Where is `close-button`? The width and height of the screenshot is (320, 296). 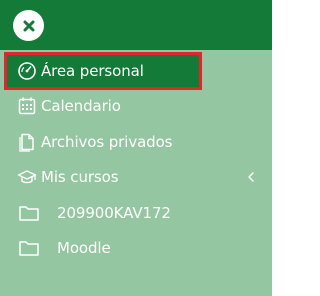 close-button is located at coordinates (28, 25).